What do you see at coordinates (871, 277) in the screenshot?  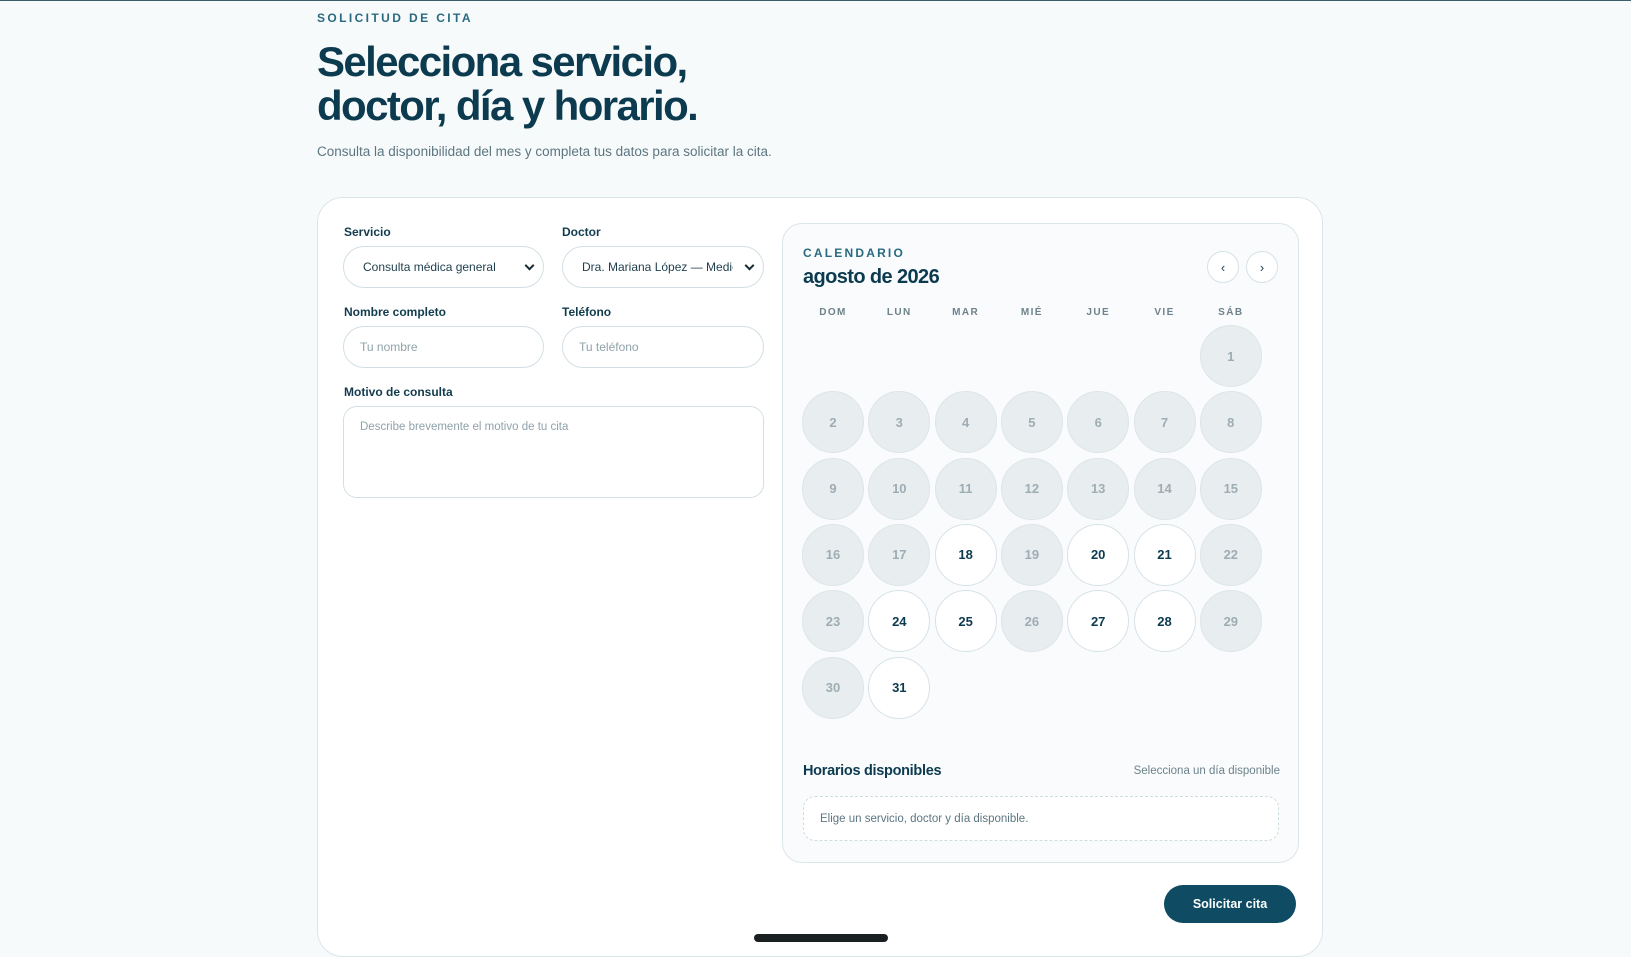 I see `calendar-month-title: agosto de 2026` at bounding box center [871, 277].